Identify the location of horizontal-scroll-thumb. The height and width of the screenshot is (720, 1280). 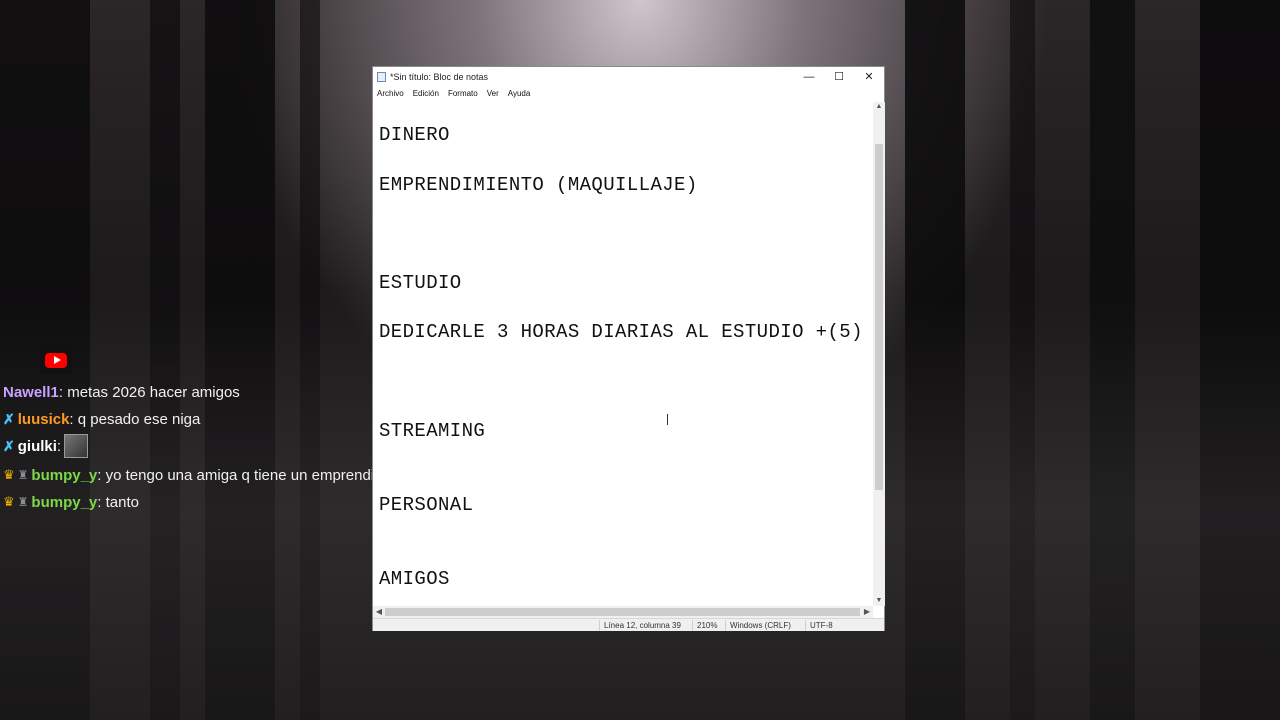
(622, 612).